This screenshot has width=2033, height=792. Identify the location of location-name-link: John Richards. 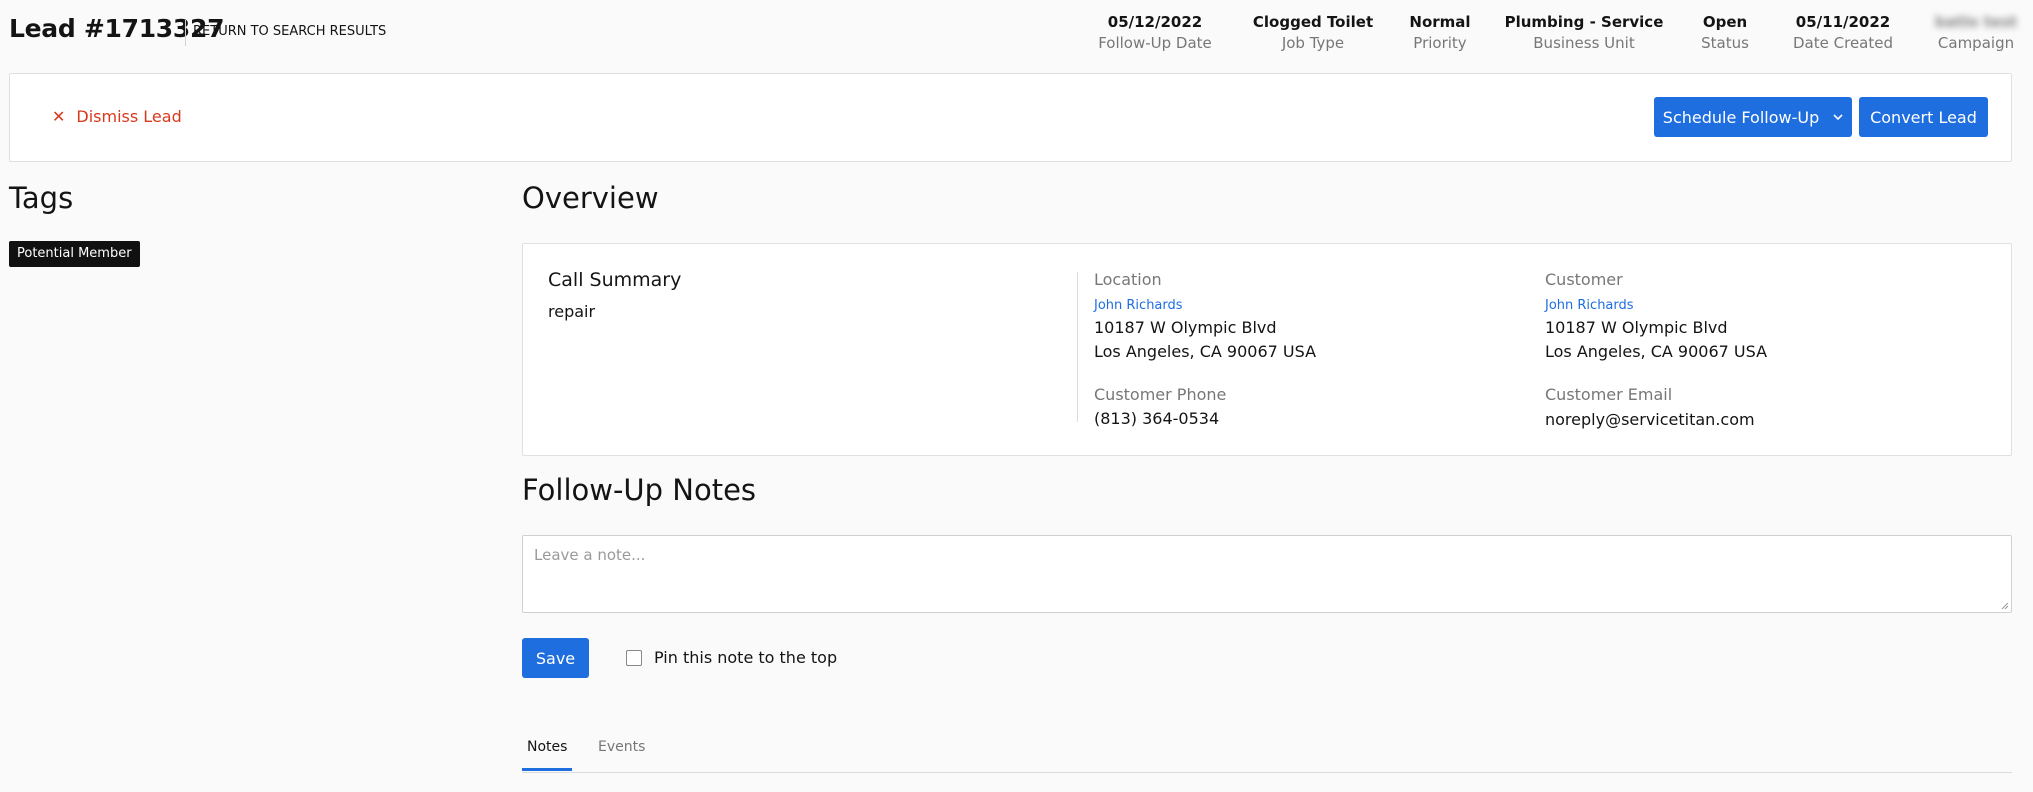
(1205, 305).